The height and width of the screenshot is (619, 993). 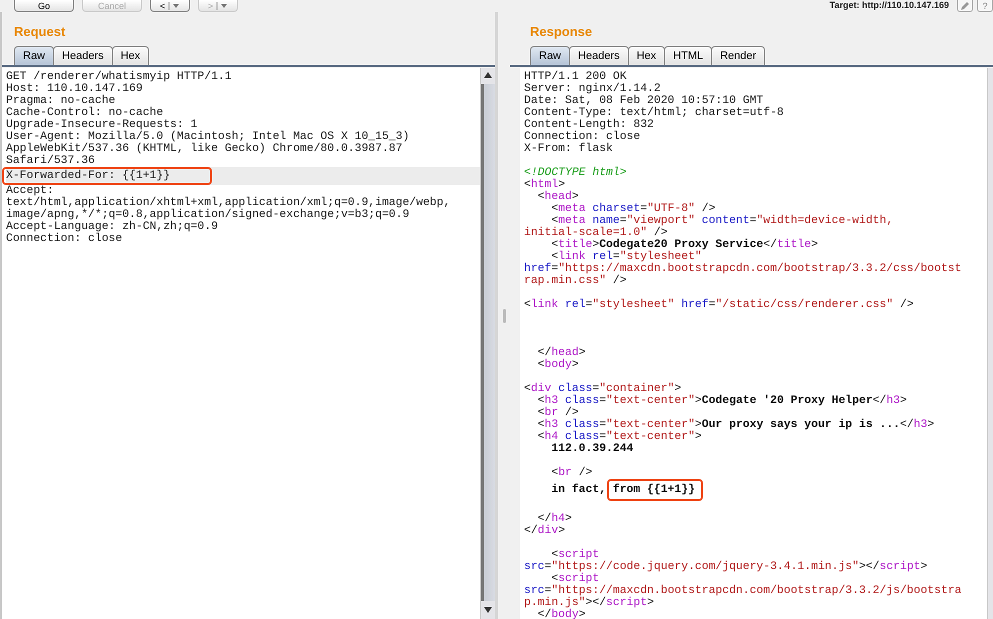 I want to click on code-line: Host: 110.10.147.169, so click(x=74, y=89).